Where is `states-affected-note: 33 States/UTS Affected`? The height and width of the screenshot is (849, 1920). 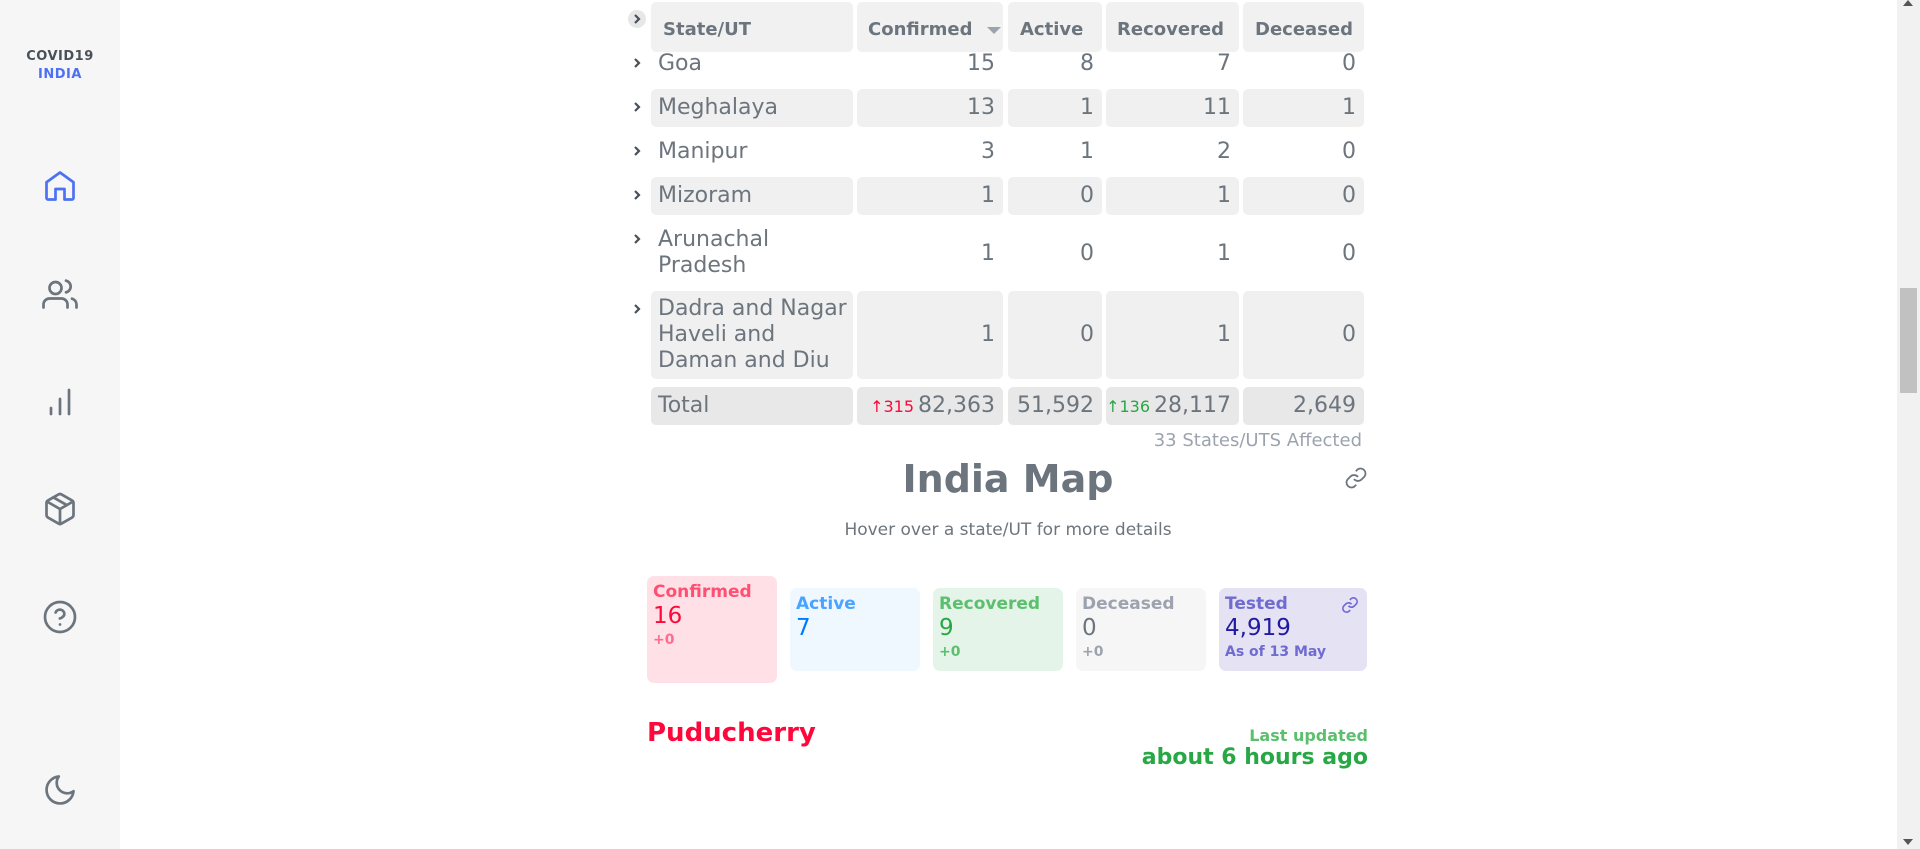 states-affected-note: 33 States/UTS Affected is located at coordinates (1257, 440).